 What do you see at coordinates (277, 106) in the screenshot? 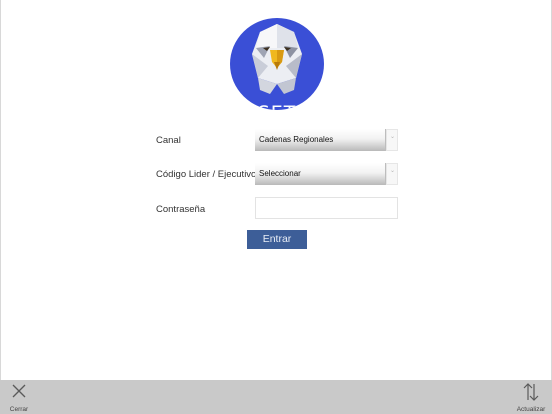
I see `logo-text: SET` at bounding box center [277, 106].